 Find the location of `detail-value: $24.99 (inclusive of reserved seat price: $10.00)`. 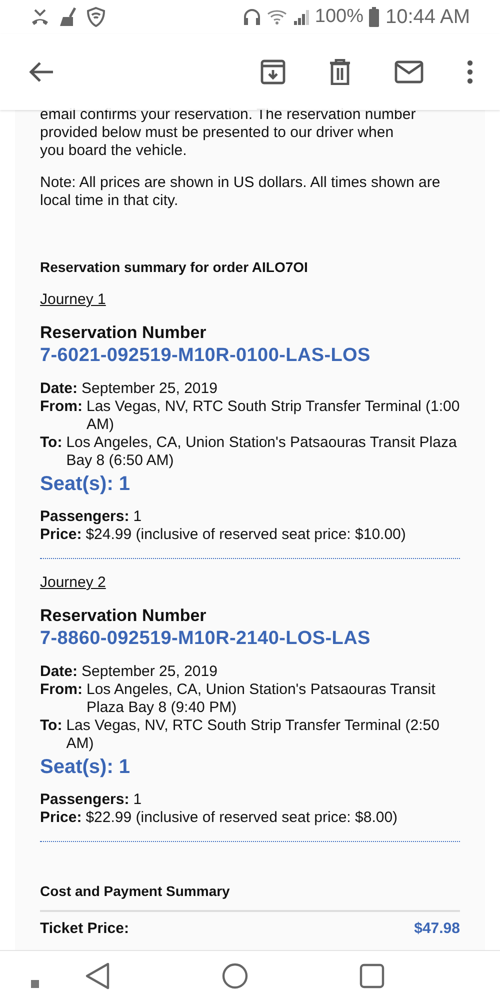

detail-value: $24.99 (inclusive of reserved seat price: $10.00) is located at coordinates (246, 535).